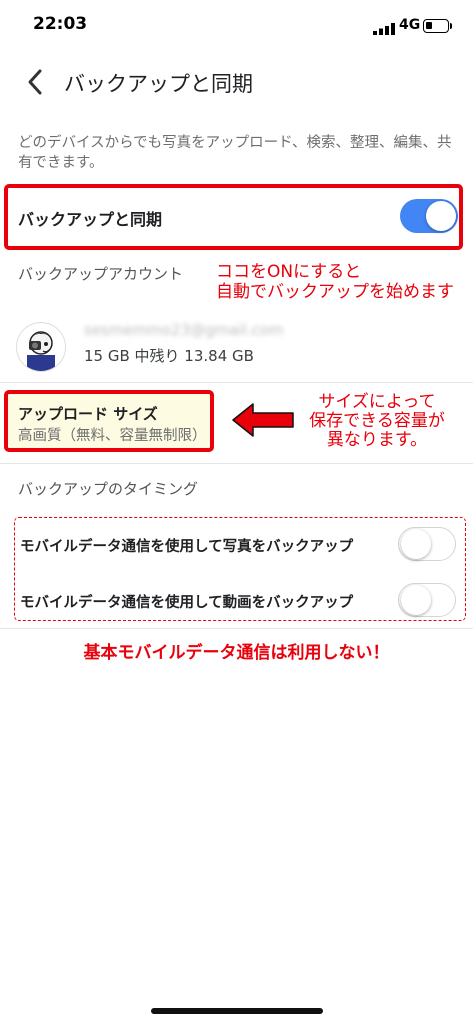  What do you see at coordinates (169, 356) in the screenshot?
I see `storage-usage: 15 GB 中残り 13.84 GB` at bounding box center [169, 356].